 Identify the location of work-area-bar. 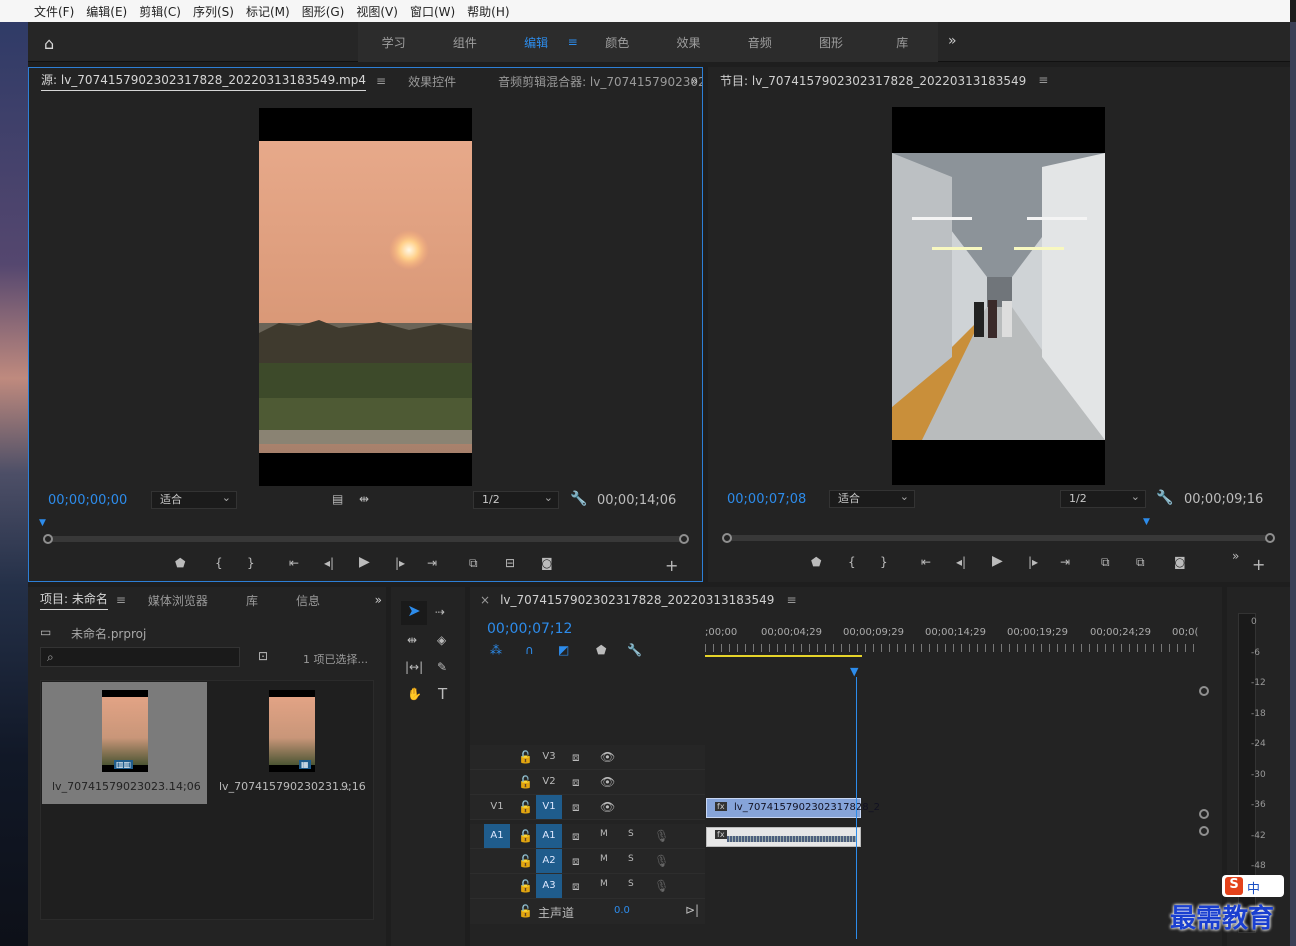
(783, 656).